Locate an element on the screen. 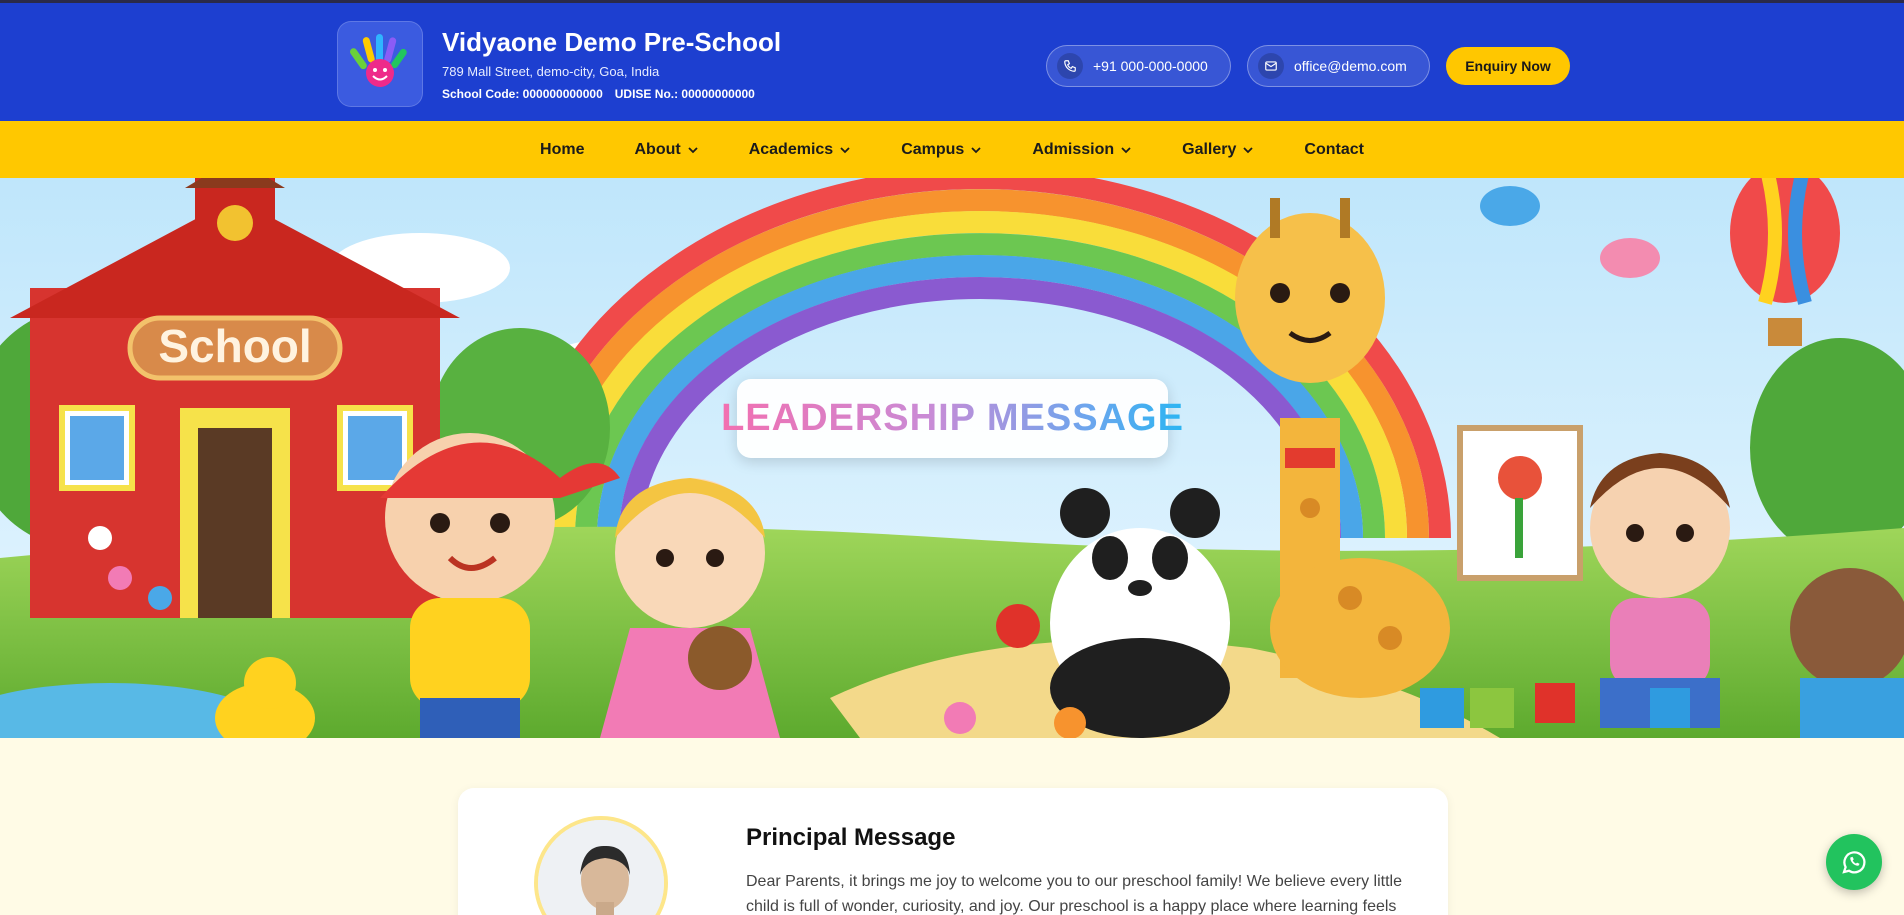  phone-link: +91 000-000-0000 is located at coordinates (1138, 66).